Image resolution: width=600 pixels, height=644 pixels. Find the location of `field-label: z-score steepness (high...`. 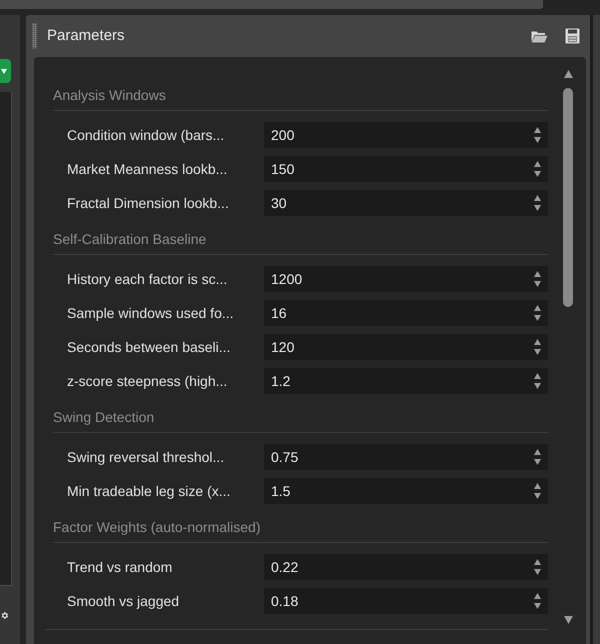

field-label: z-score steepness (high... is located at coordinates (147, 381).